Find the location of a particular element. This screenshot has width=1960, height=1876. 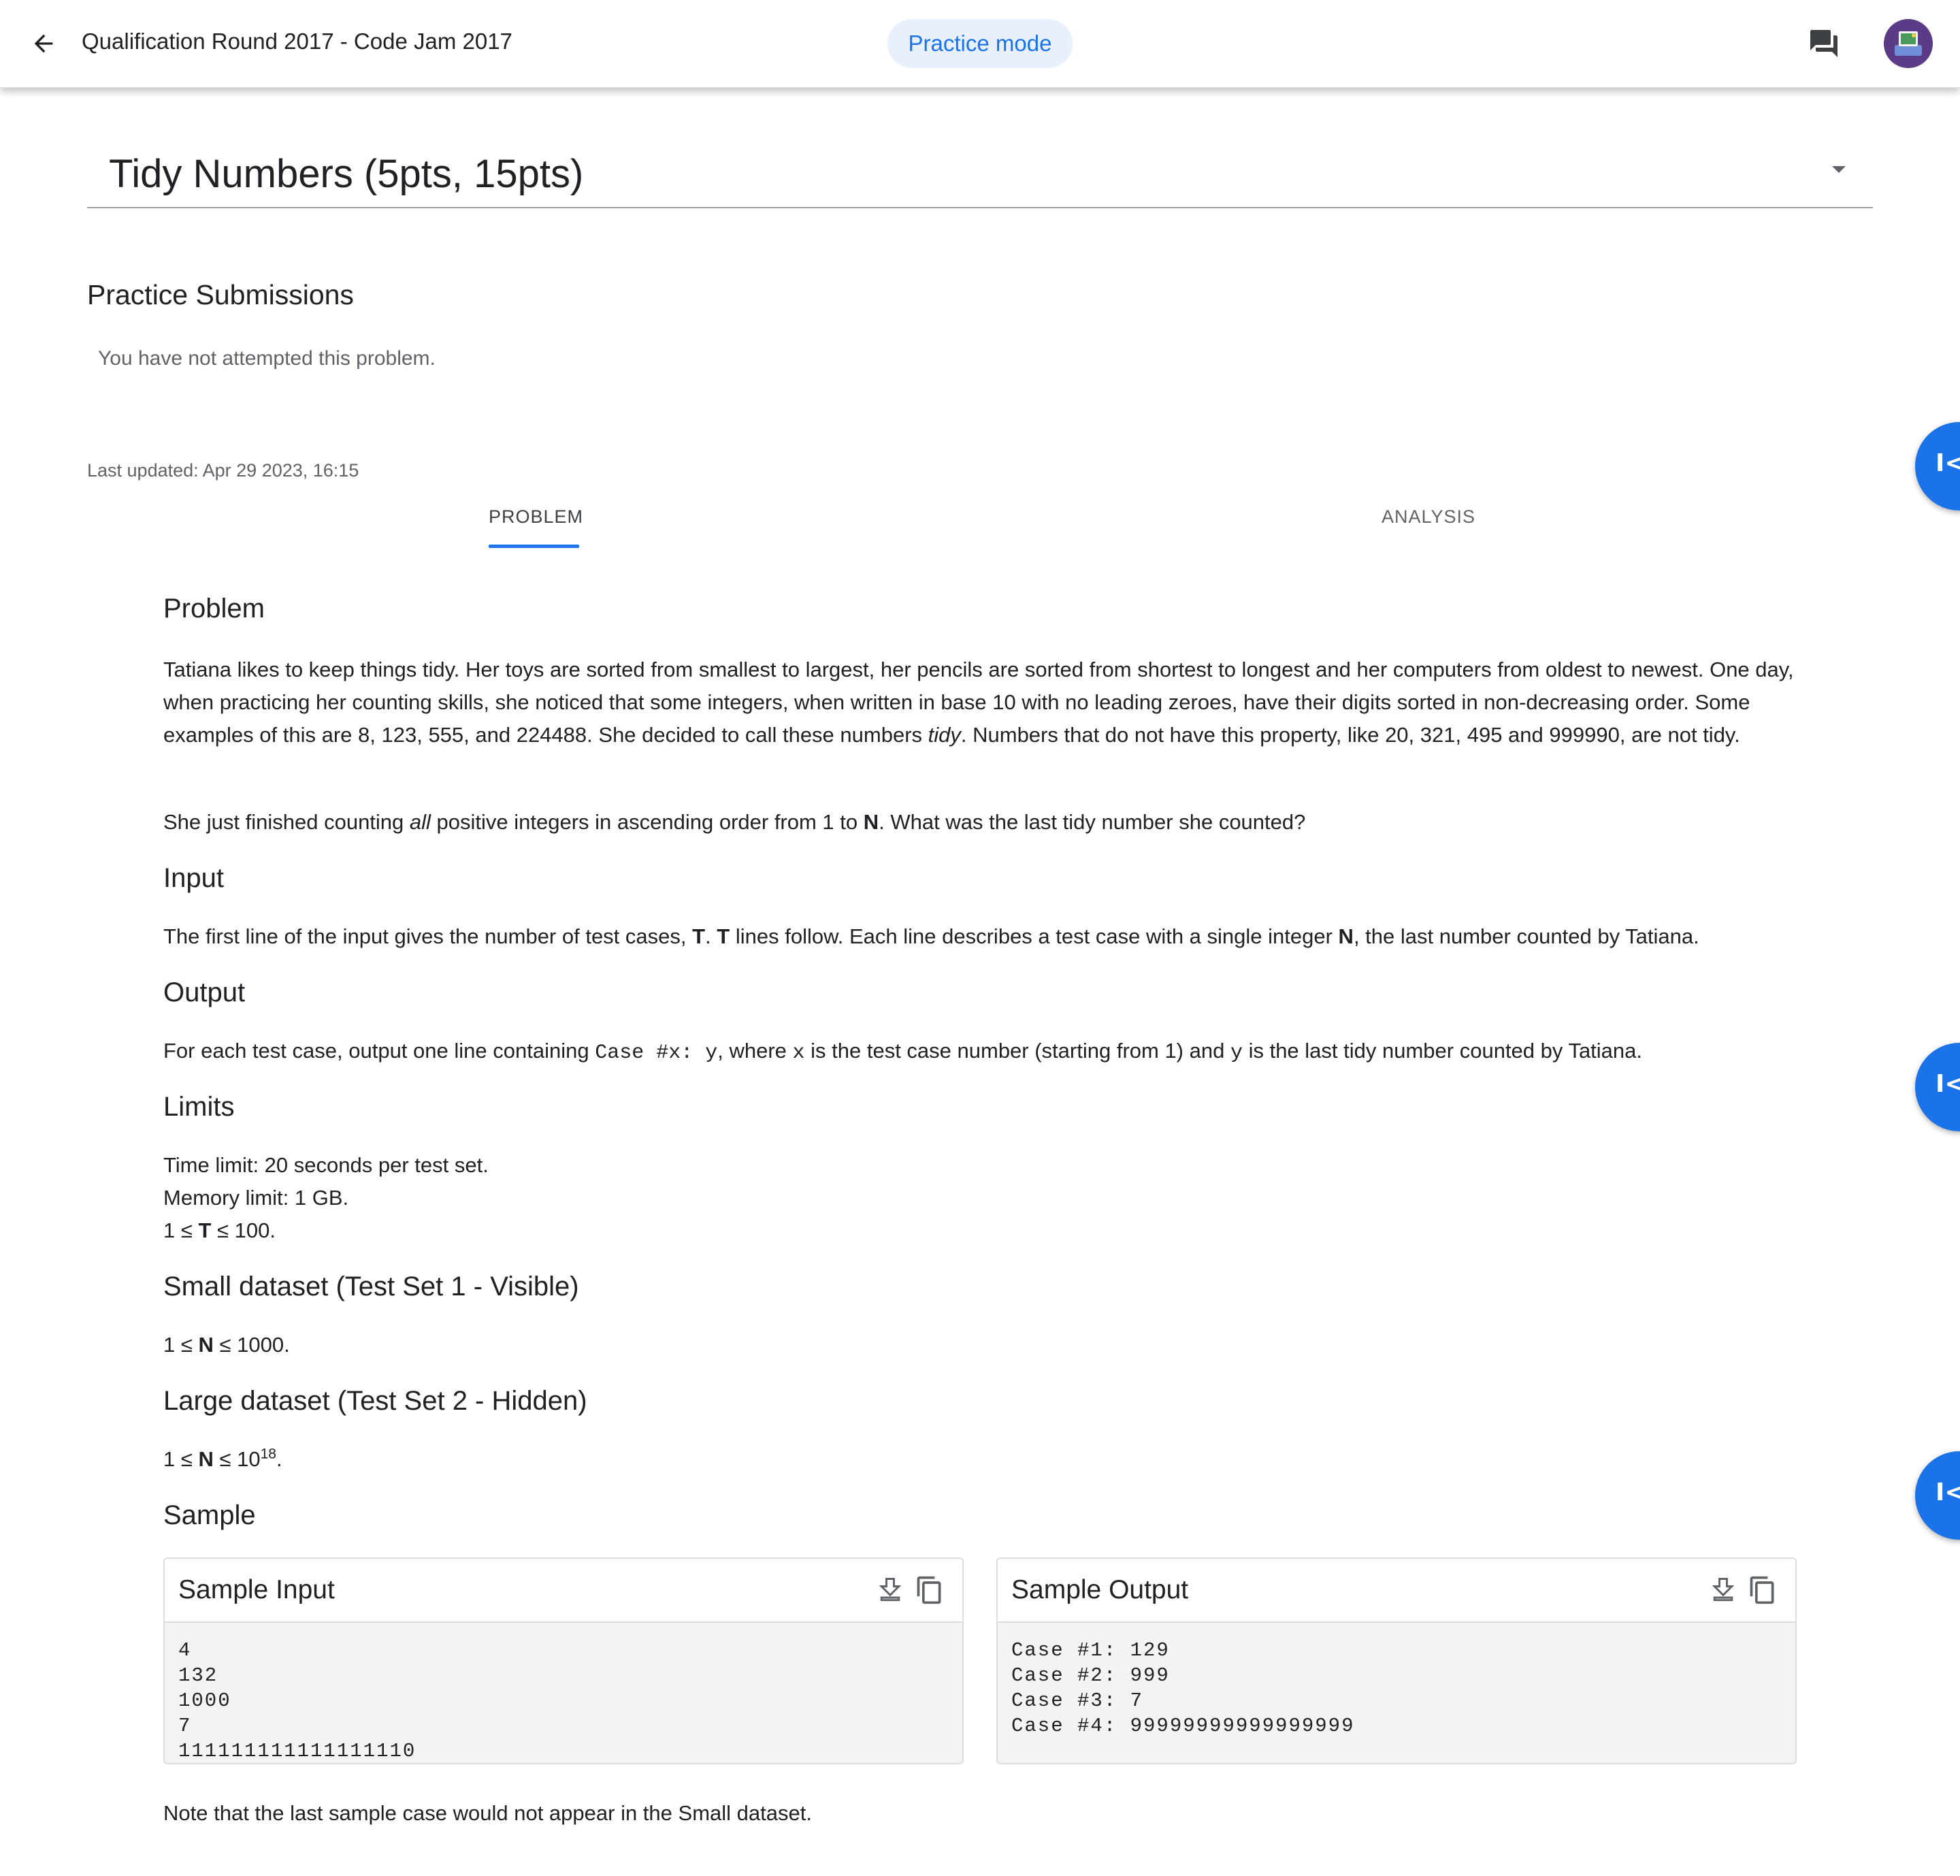

tab-analysis: ANALYSIS is located at coordinates (1429, 517).